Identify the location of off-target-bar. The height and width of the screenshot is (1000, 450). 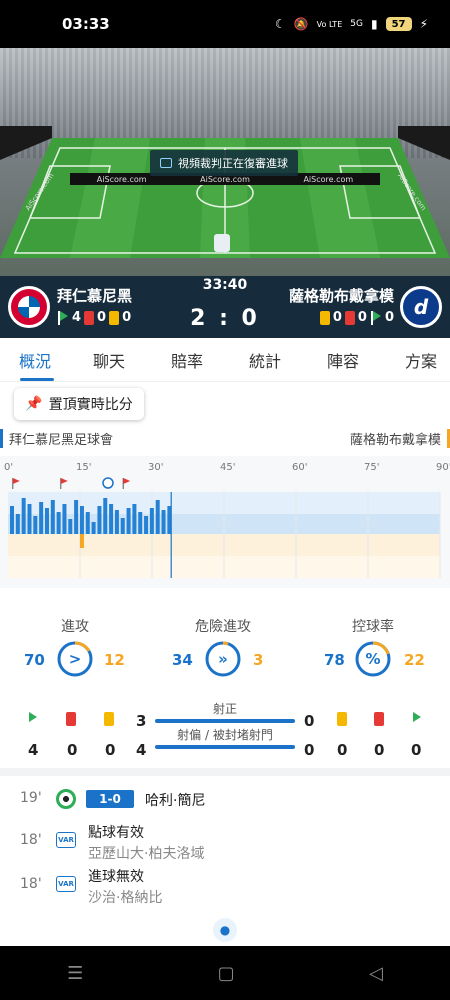
(225, 747).